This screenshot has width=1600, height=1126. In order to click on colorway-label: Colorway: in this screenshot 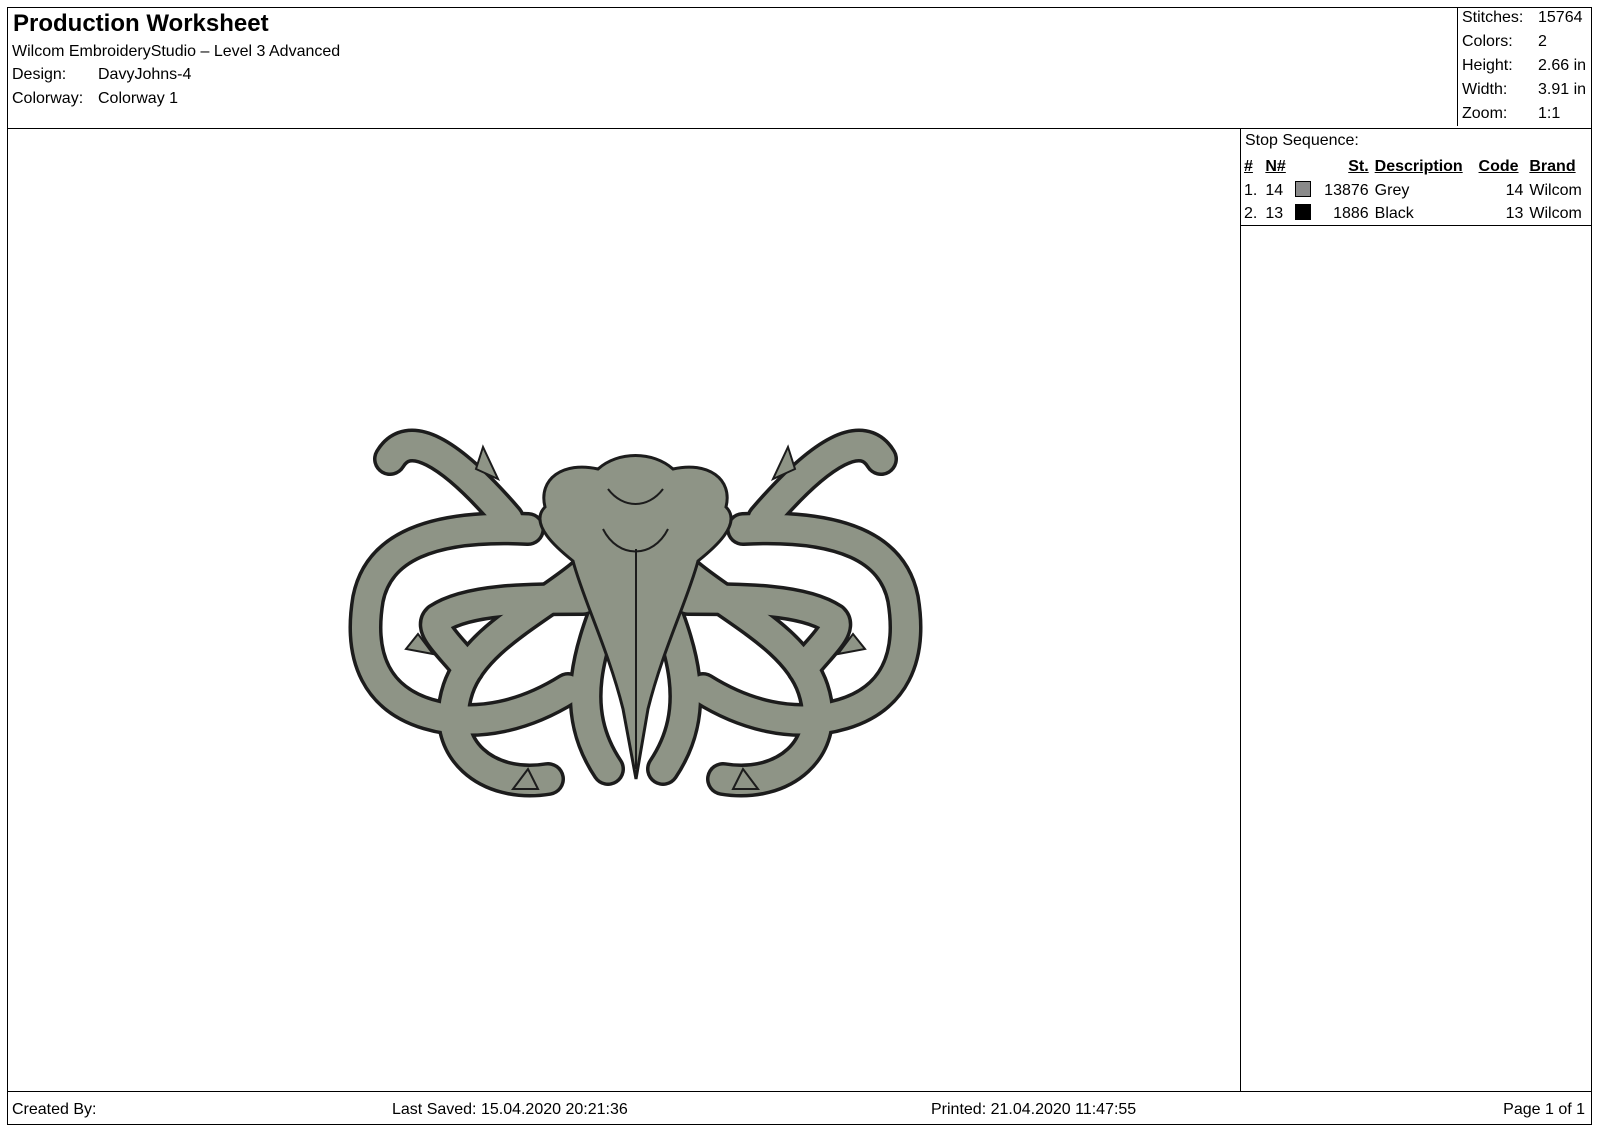, I will do `click(48, 98)`.